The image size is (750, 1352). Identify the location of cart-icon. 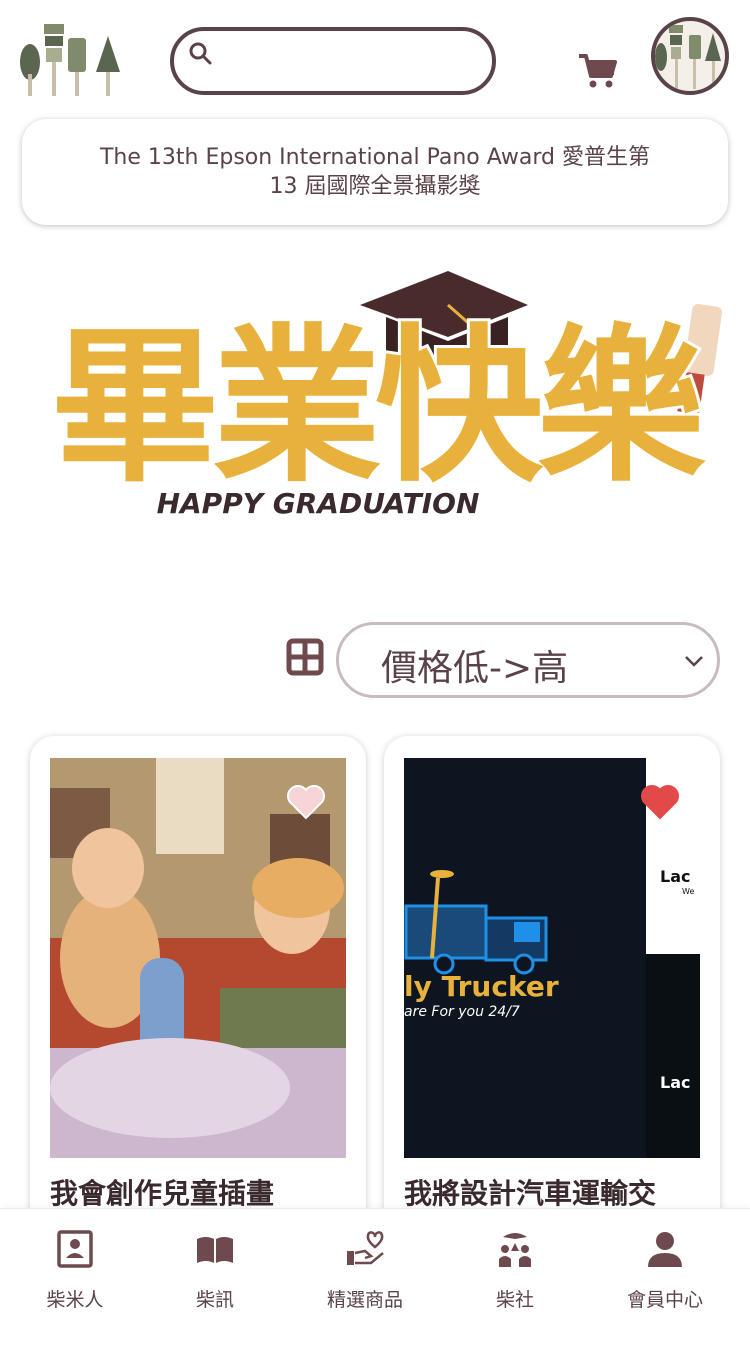
(598, 70).